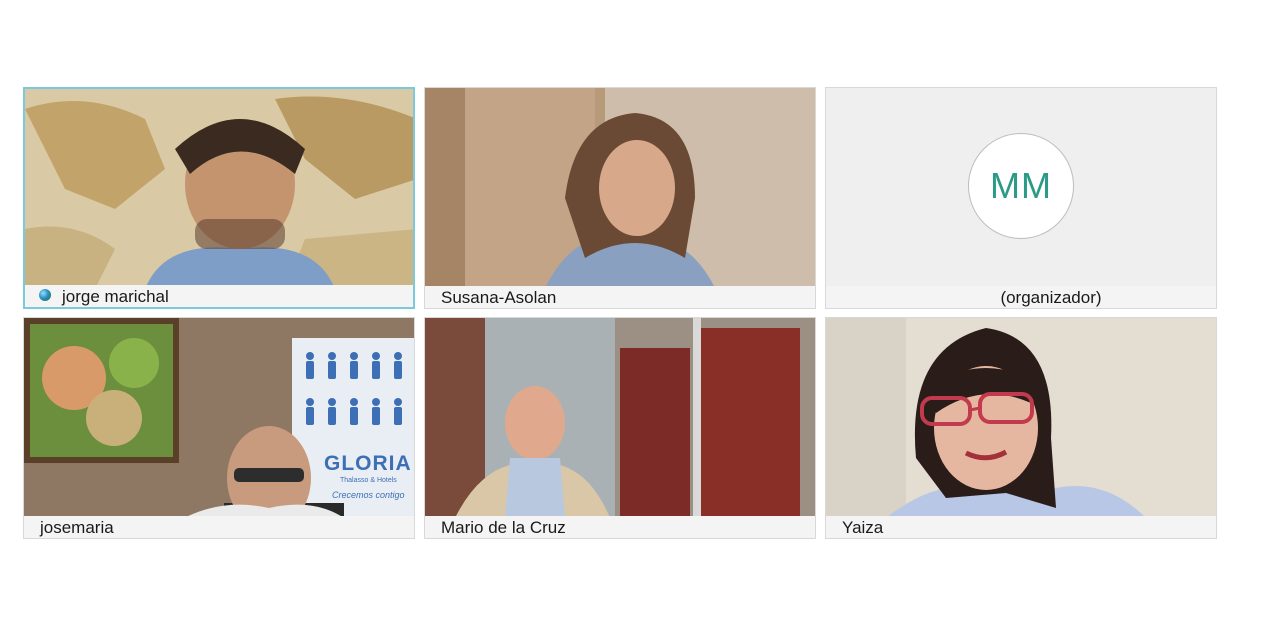 Image resolution: width=1280 pixels, height=618 pixels. Describe the element at coordinates (503, 527) in the screenshot. I see `participant-name: Mario de la Cruz` at that location.